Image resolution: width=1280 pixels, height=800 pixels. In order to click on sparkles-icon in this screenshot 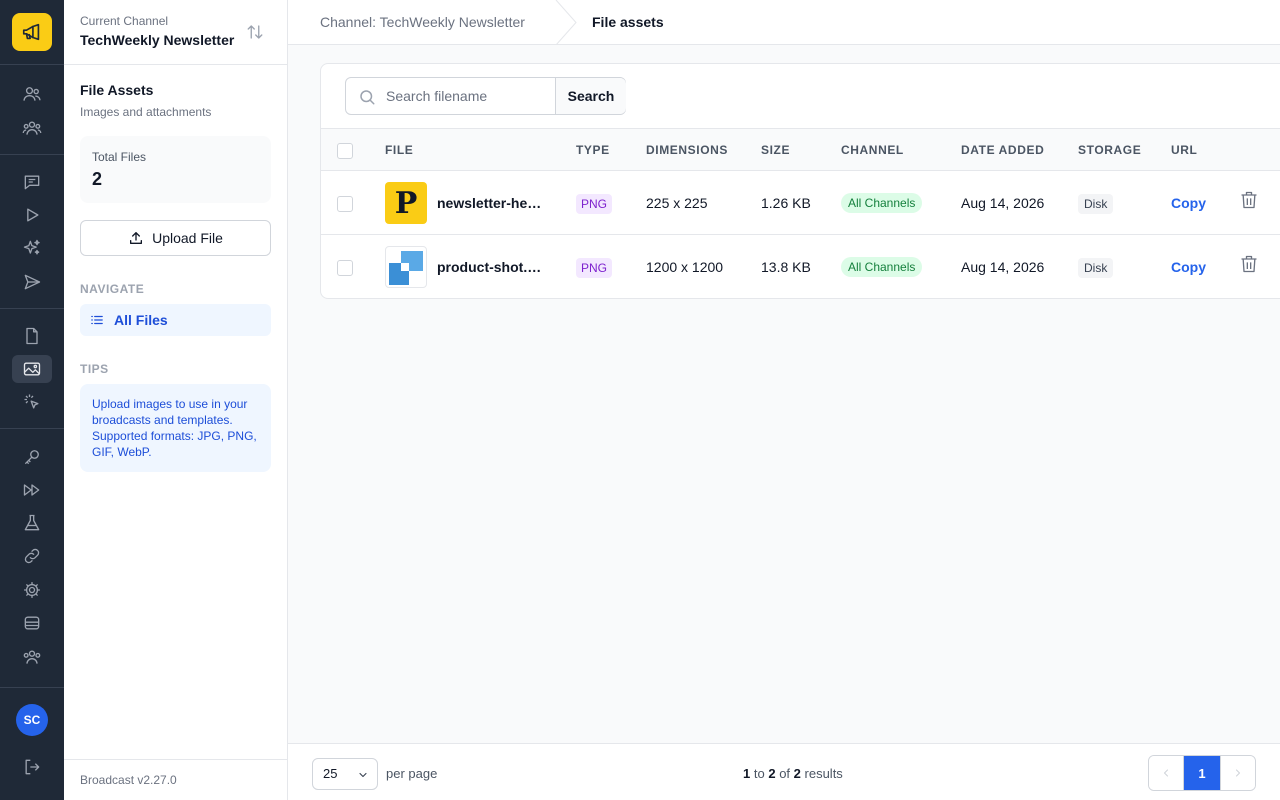, I will do `click(32, 248)`.